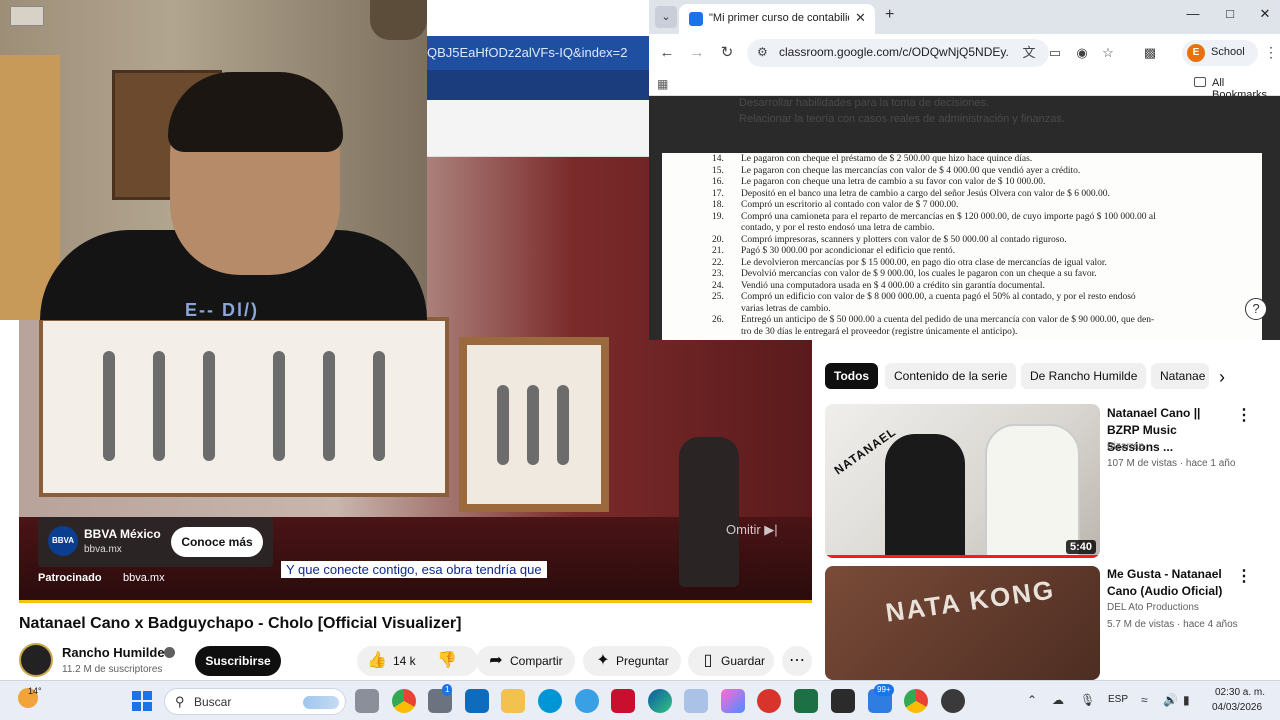 The height and width of the screenshot is (720, 1280). I want to click on ask-button: ✦ Preguntar, so click(632, 661).